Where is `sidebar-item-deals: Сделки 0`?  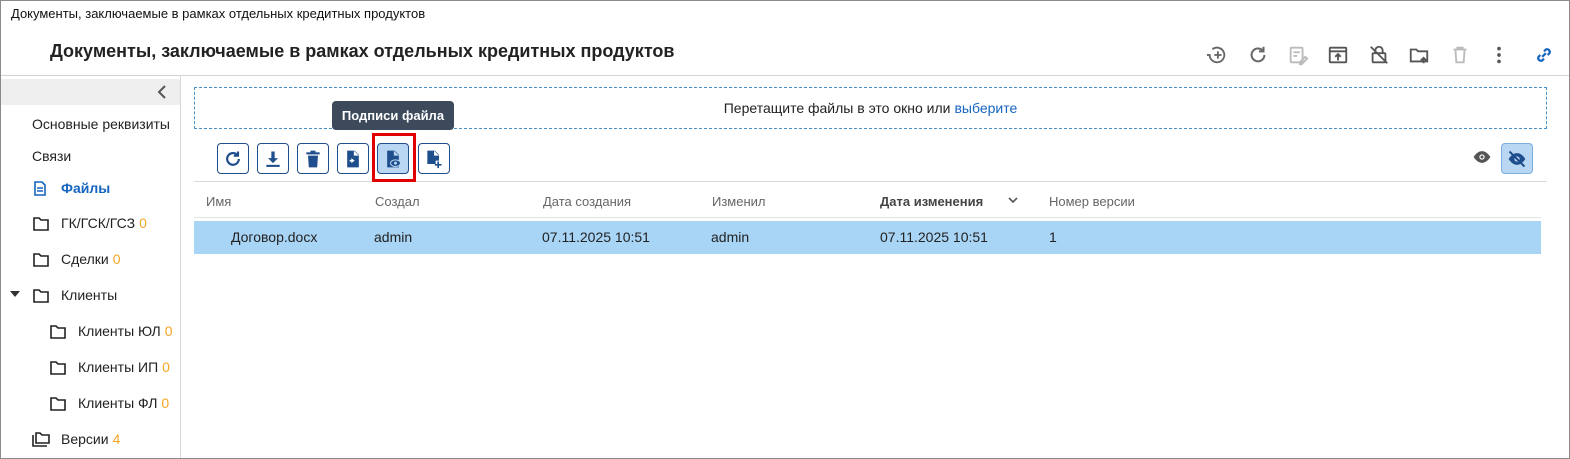 sidebar-item-deals: Сделки 0 is located at coordinates (91, 259).